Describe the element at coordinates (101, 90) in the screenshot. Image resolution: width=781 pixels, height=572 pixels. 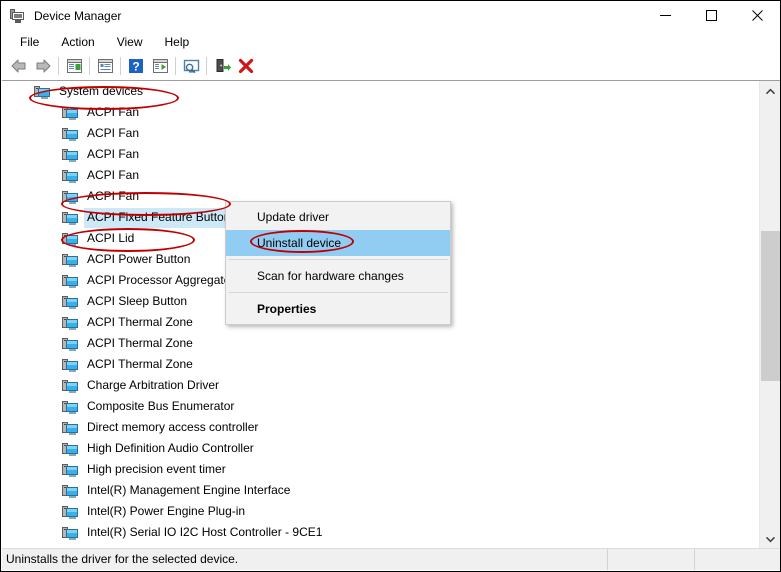
I see `tree-root-label: System devices` at that location.